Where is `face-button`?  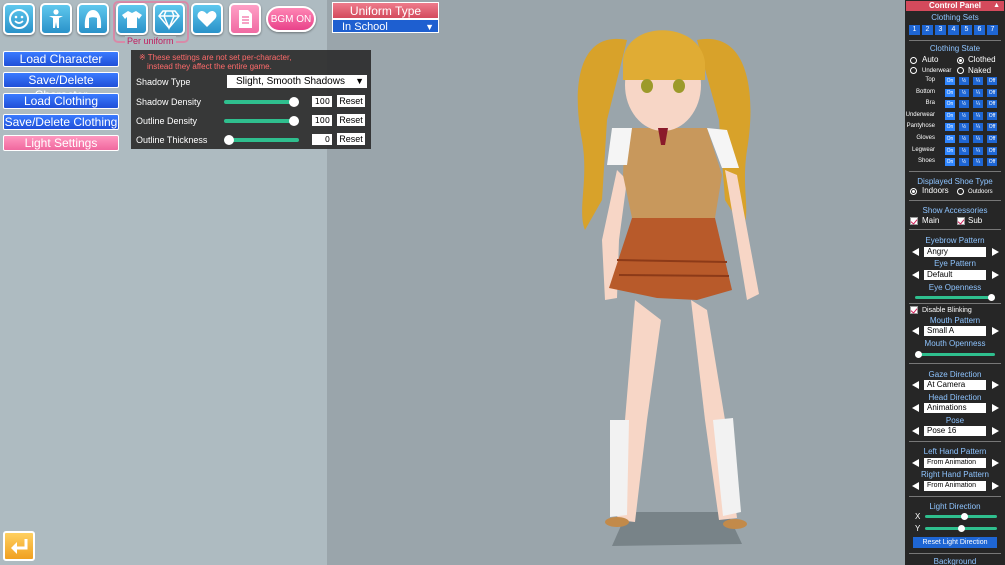 face-button is located at coordinates (19, 19).